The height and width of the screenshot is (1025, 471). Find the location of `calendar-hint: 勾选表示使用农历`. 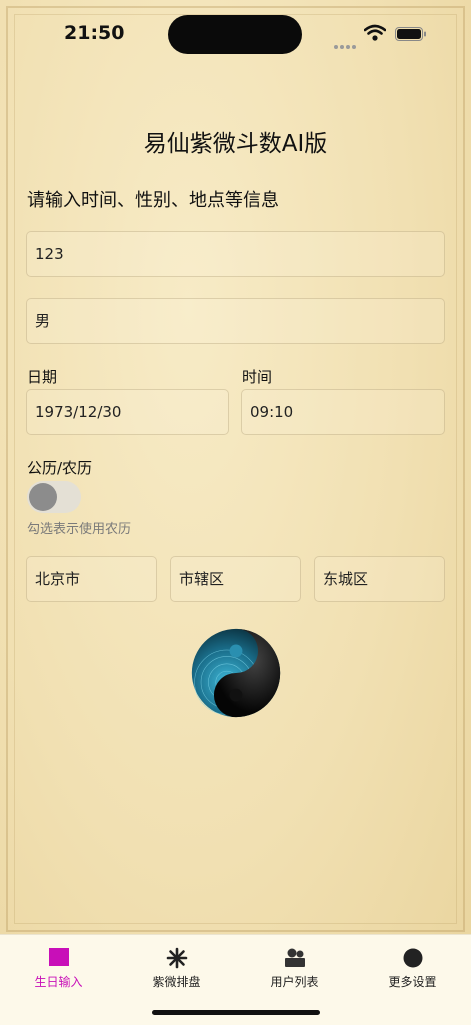

calendar-hint: 勾选表示使用农历 is located at coordinates (79, 529).